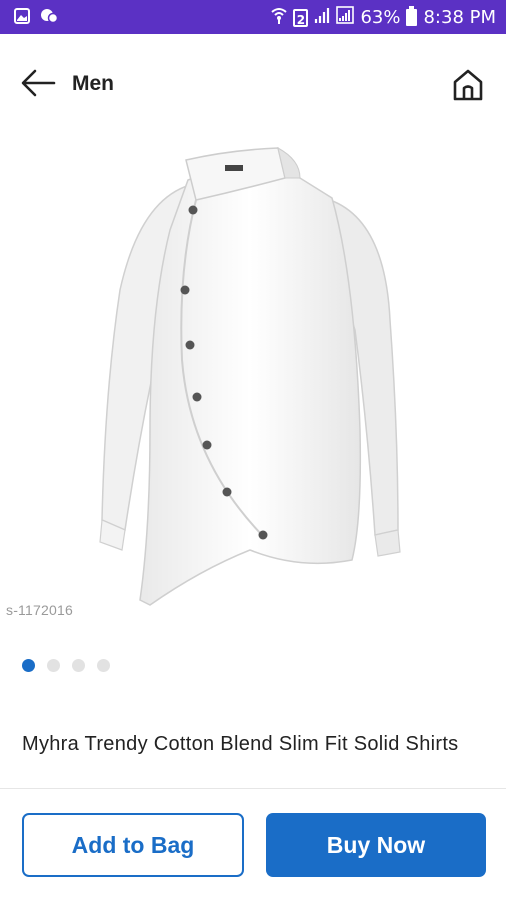 The width and height of the screenshot is (506, 901). I want to click on top-app-bar: Men, so click(253, 82).